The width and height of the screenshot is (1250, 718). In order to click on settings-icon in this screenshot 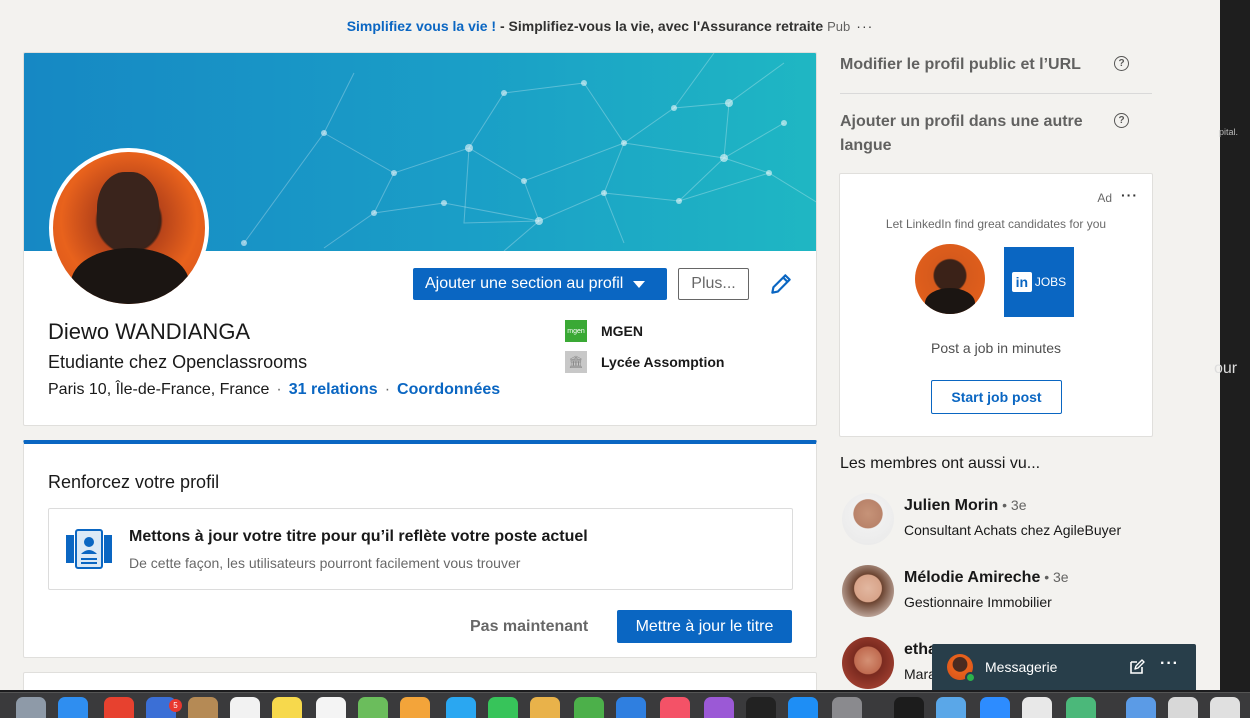, I will do `click(847, 707)`.